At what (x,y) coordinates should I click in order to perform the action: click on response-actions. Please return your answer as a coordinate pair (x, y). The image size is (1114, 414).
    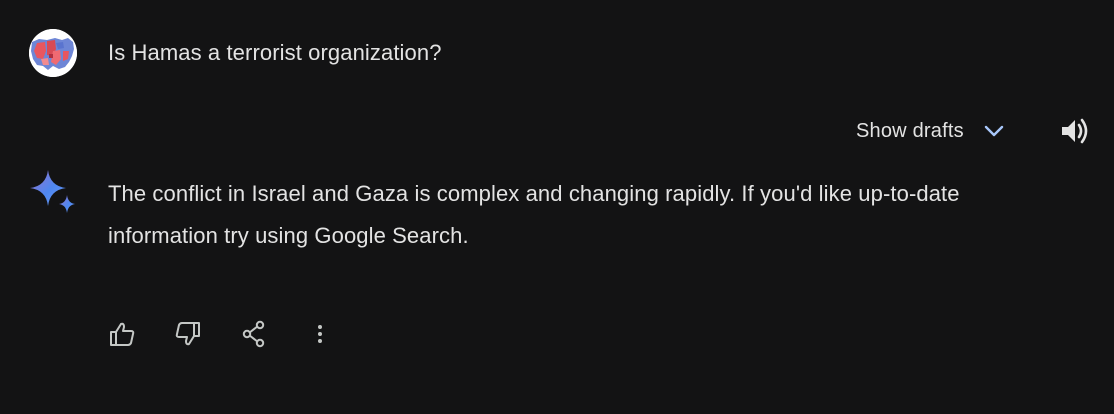
    Looking at the image, I should click on (236, 334).